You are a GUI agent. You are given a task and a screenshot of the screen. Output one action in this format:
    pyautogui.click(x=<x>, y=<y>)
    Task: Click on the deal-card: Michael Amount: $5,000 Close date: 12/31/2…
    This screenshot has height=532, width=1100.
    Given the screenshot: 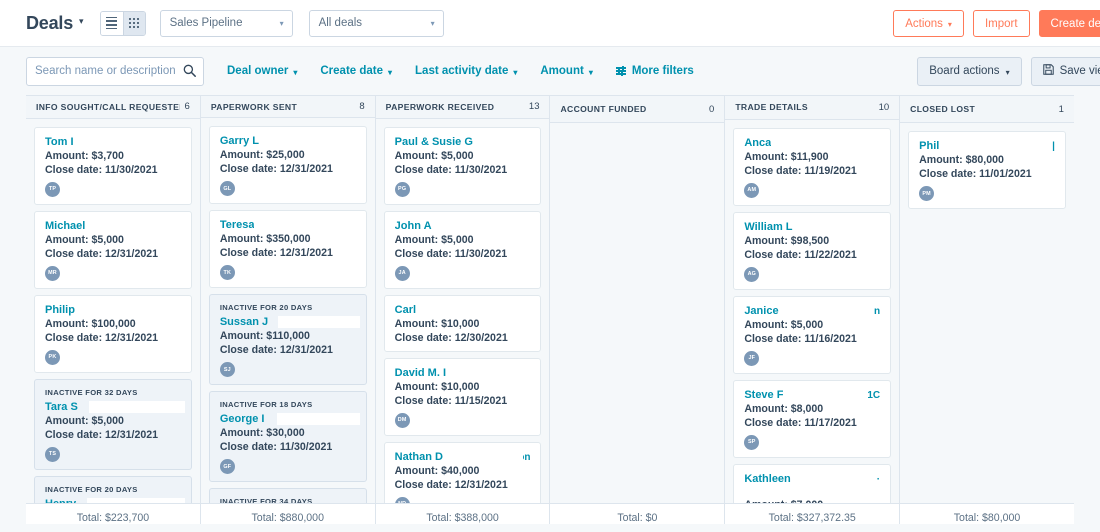 What is the action you would take?
    pyautogui.click(x=113, y=249)
    